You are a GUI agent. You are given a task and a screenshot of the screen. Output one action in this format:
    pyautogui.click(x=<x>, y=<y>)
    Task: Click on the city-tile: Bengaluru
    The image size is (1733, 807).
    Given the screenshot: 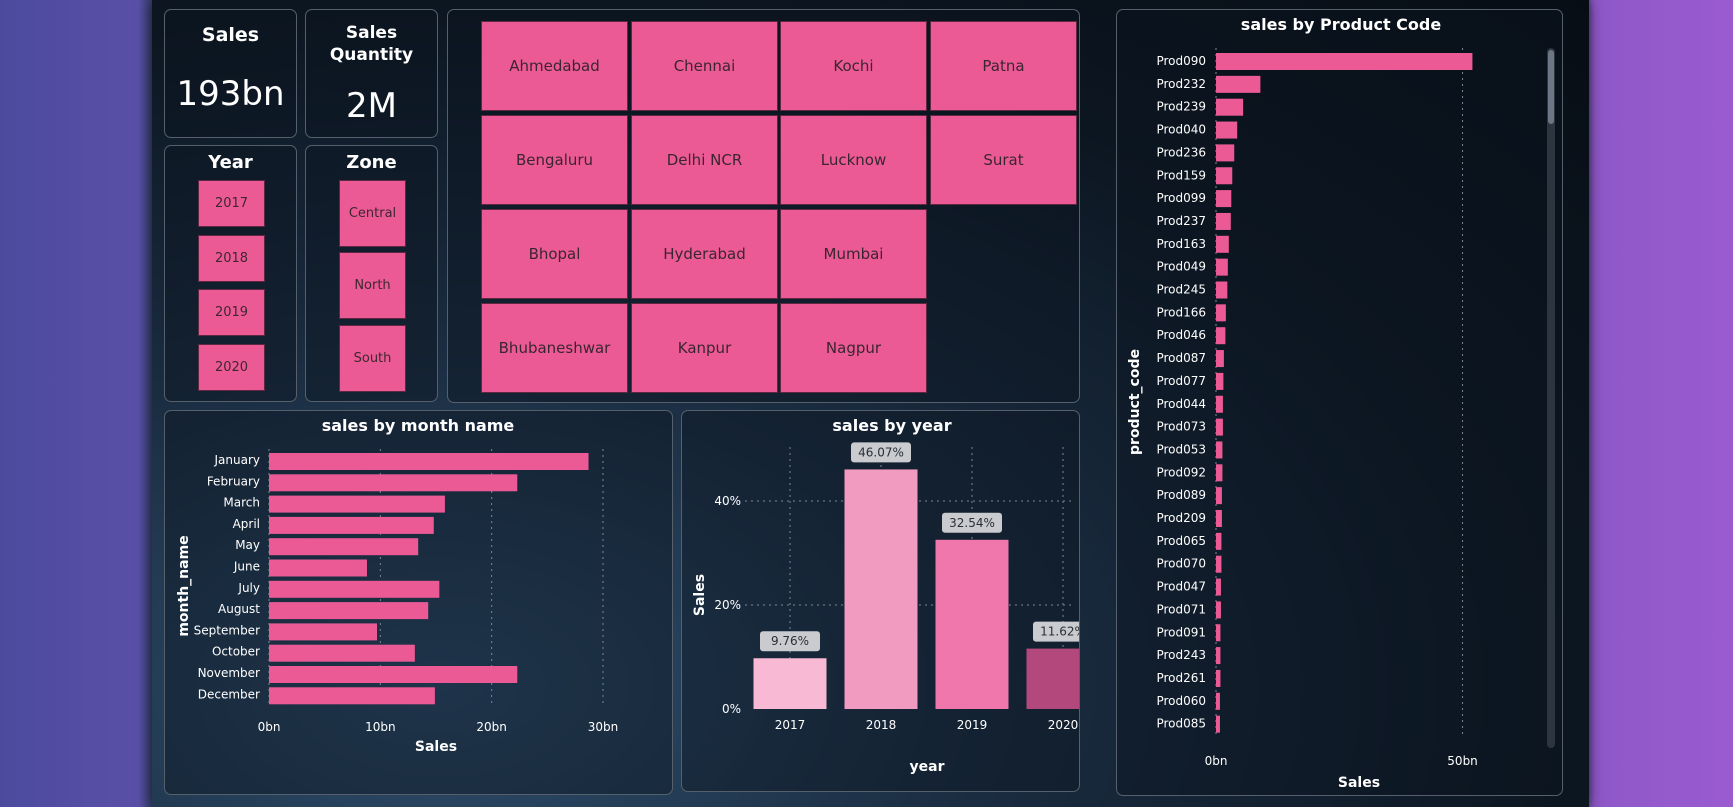 What is the action you would take?
    pyautogui.click(x=554, y=160)
    